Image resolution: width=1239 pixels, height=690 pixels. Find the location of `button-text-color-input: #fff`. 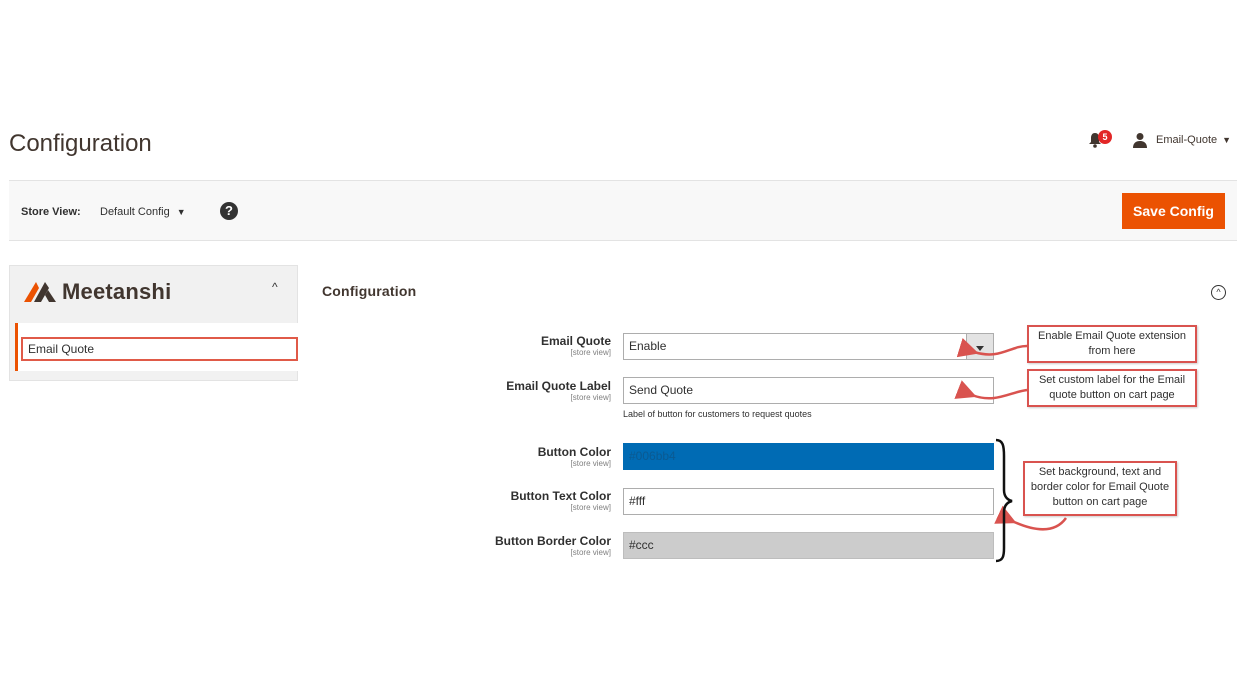

button-text-color-input: #fff is located at coordinates (808, 501).